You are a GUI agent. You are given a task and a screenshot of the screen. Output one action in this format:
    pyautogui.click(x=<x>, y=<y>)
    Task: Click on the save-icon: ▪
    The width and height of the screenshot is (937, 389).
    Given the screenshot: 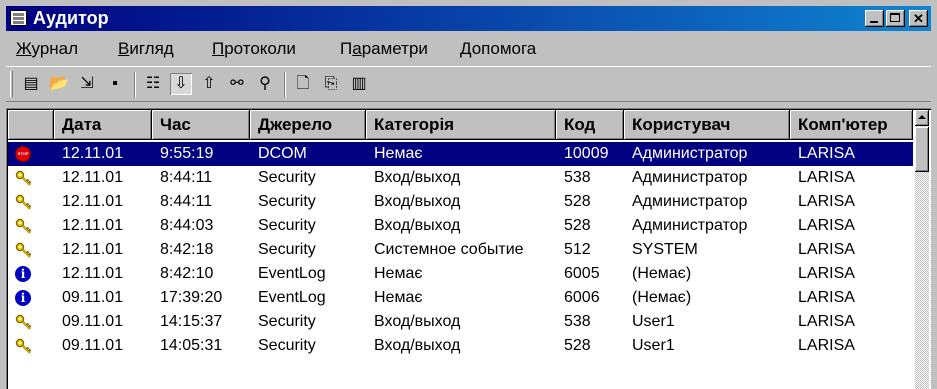 What is the action you would take?
    pyautogui.click(x=115, y=84)
    